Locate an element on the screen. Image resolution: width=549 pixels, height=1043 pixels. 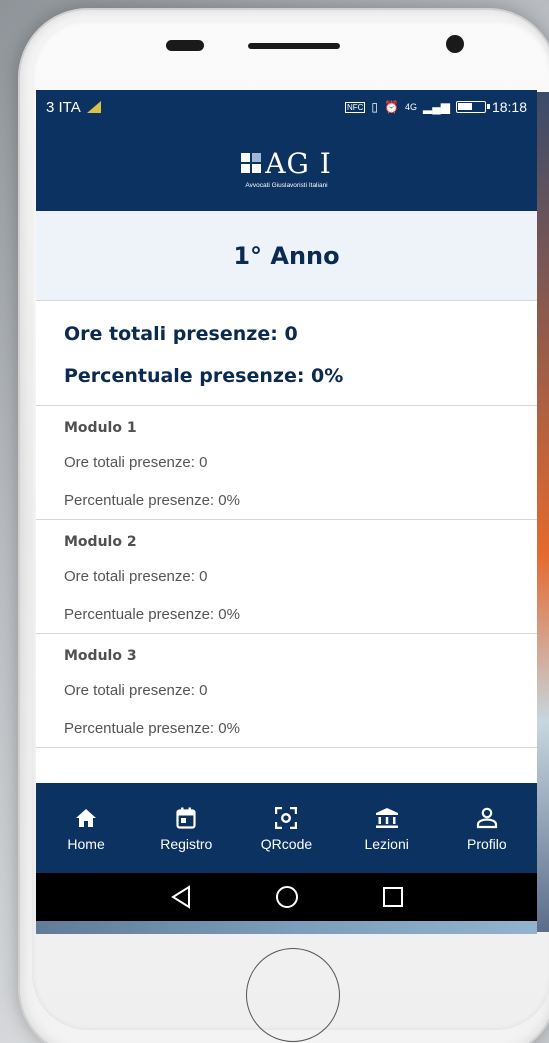
year-title: 1° Anno is located at coordinates (286, 255).